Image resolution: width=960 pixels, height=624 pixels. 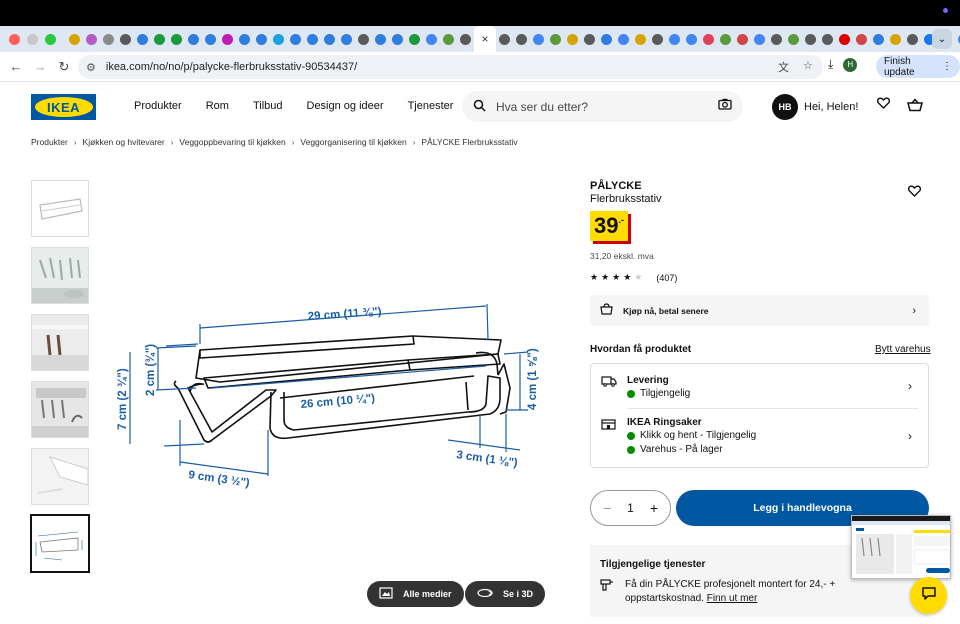 I want to click on thumbnail-wall-mounted, so click(x=60, y=342).